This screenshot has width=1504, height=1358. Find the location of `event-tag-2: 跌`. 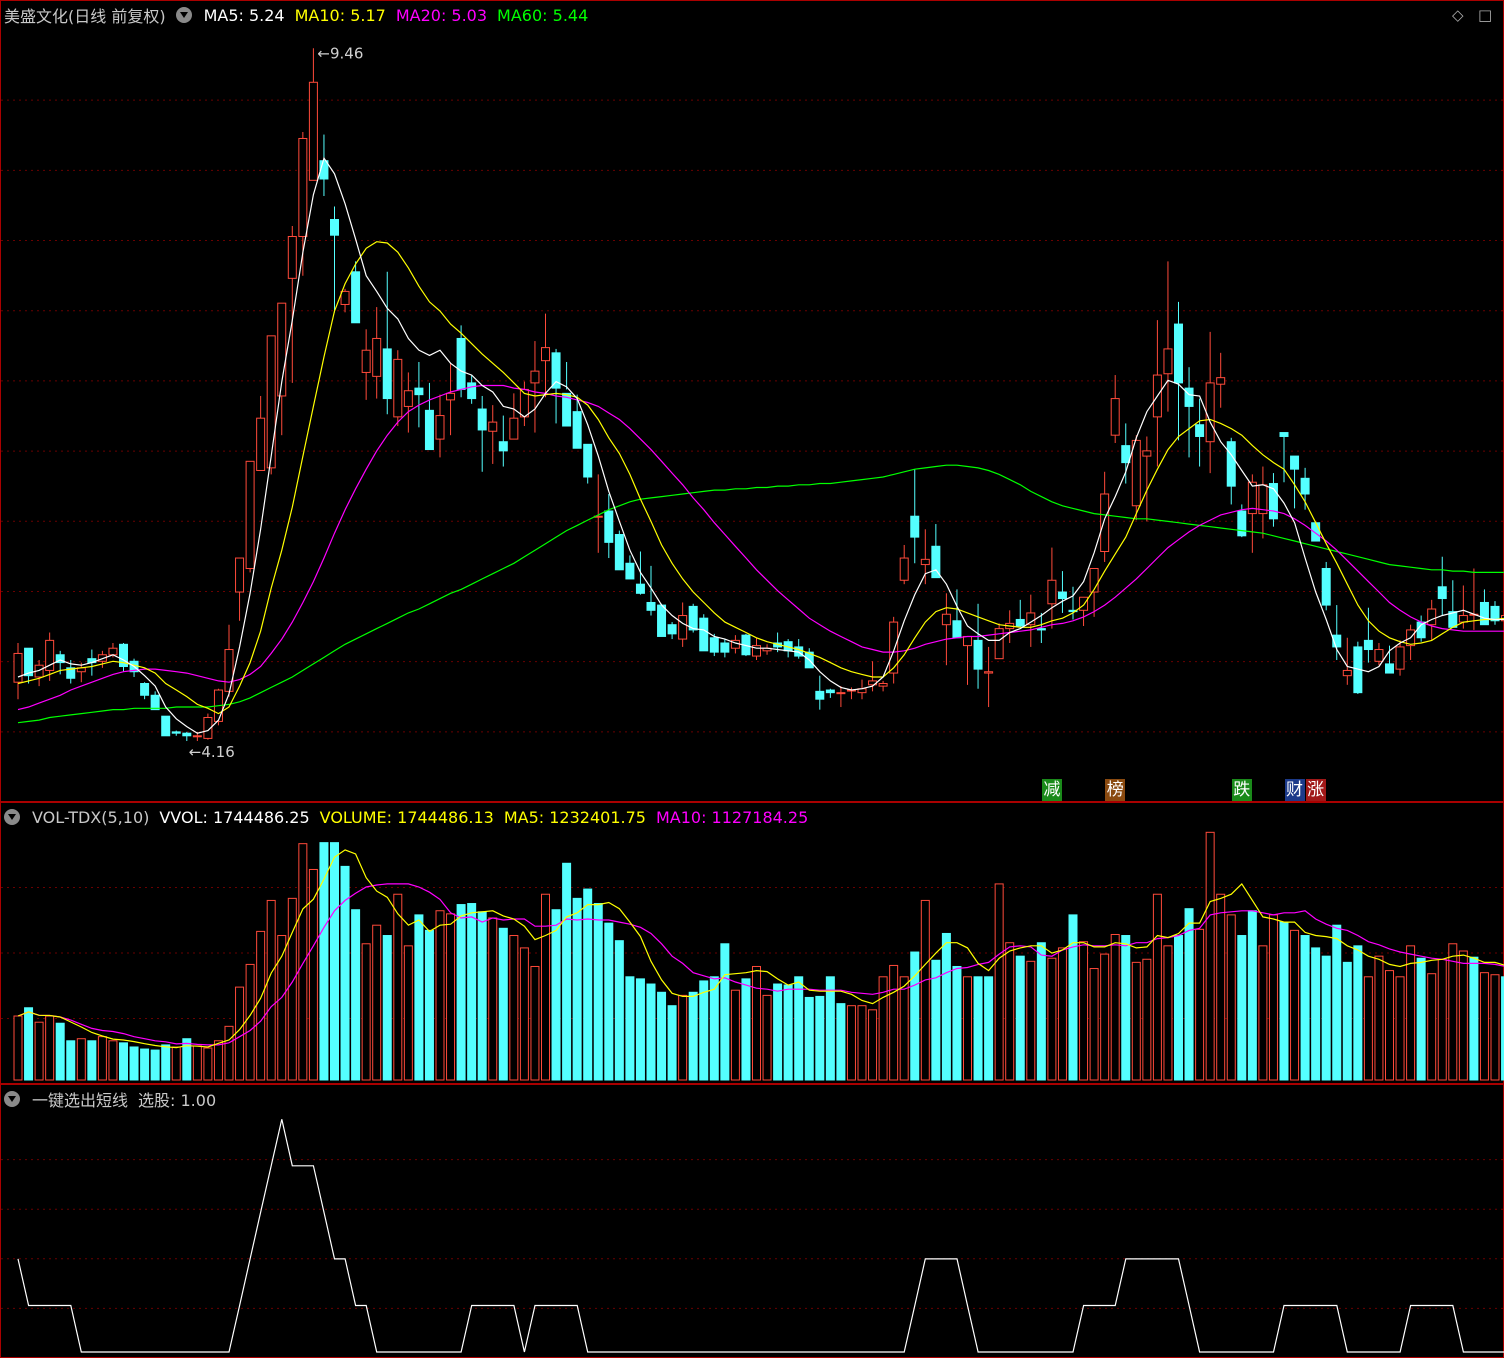

event-tag-2: 跌 is located at coordinates (1241, 790).